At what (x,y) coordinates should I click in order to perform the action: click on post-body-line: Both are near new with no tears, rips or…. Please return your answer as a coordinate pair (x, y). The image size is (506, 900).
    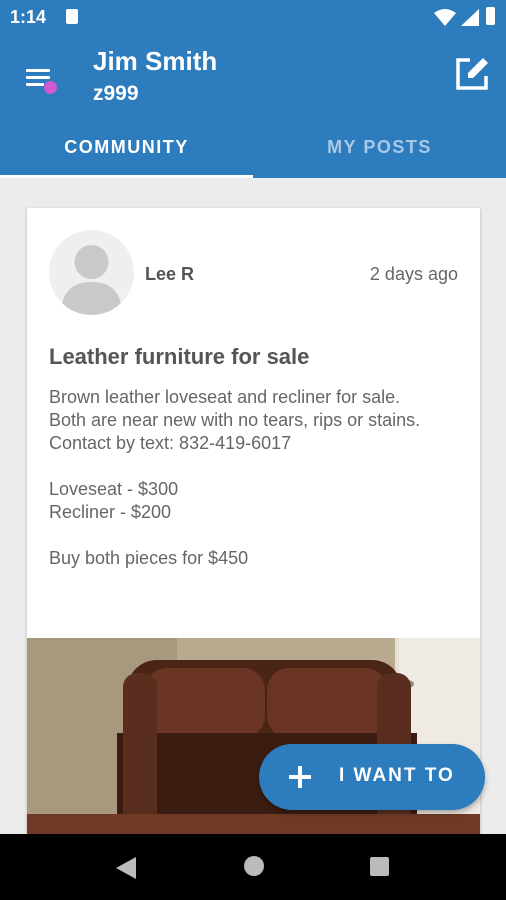
    Looking at the image, I should click on (235, 420).